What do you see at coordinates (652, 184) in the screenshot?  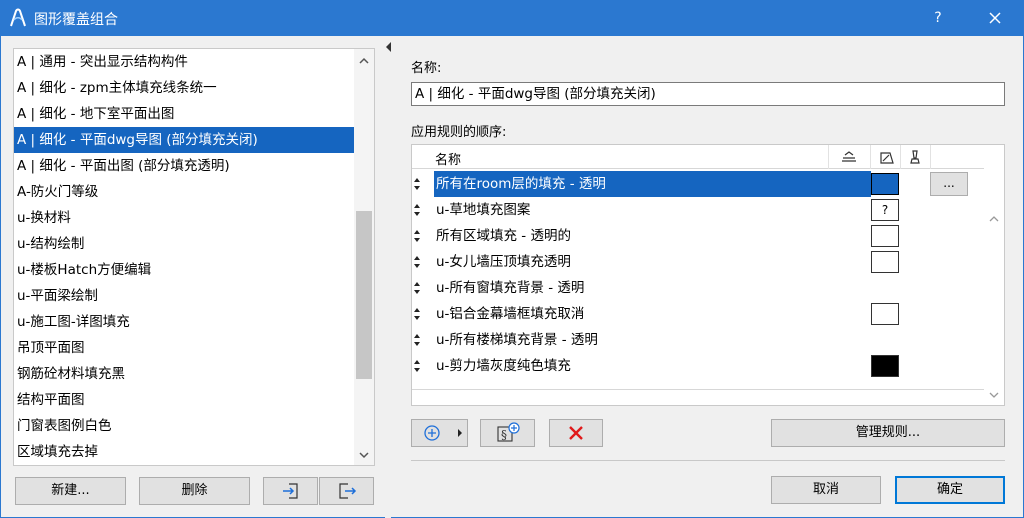 I see `rule-name: 所有在room层的填充 - 透明` at bounding box center [652, 184].